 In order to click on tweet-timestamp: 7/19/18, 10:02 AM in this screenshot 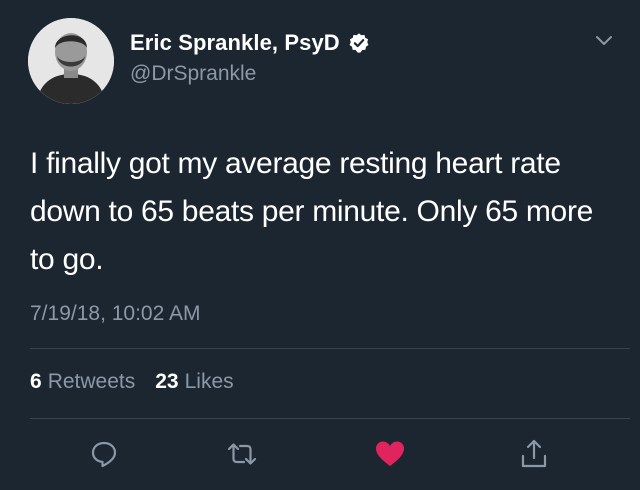, I will do `click(115, 314)`.